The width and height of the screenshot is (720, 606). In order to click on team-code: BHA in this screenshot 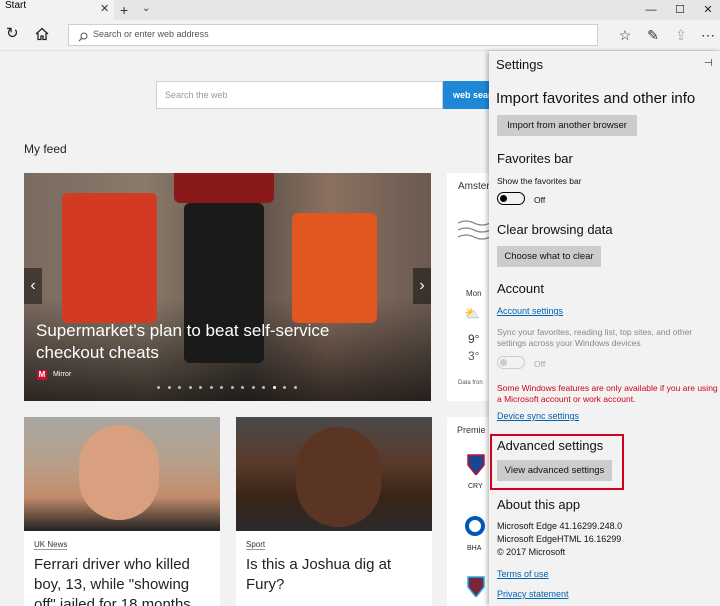, I will do `click(474, 548)`.